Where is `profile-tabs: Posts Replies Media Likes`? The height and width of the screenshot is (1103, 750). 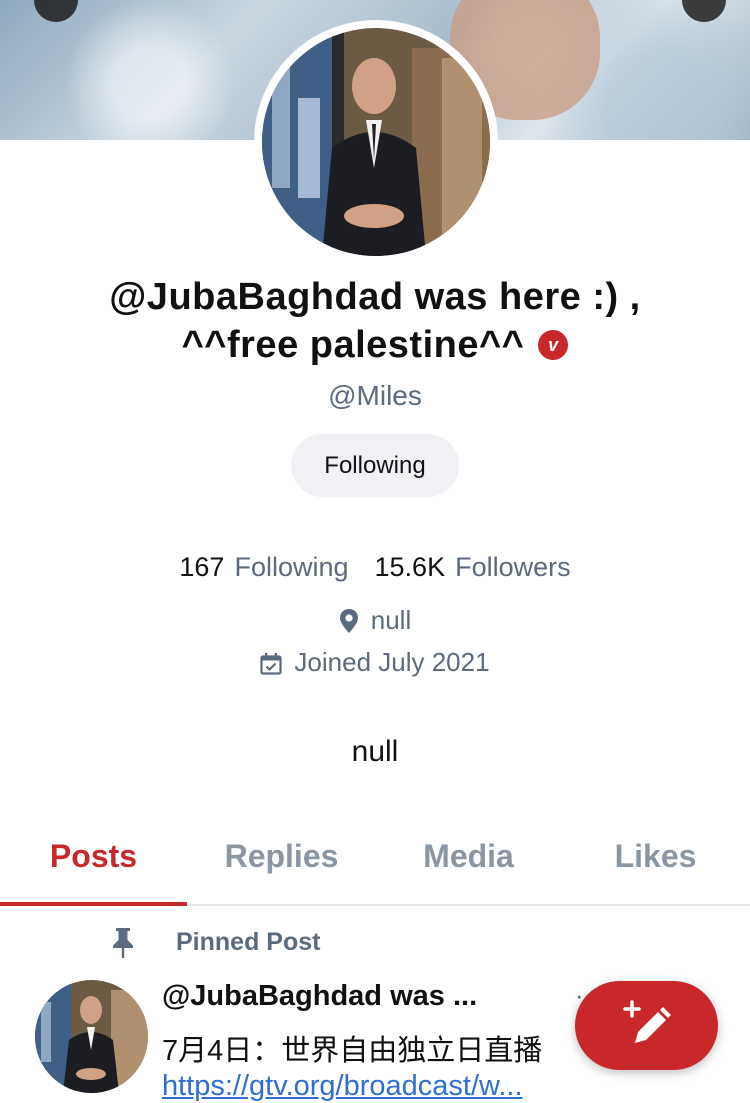 profile-tabs: Posts Replies Media Likes is located at coordinates (375, 863).